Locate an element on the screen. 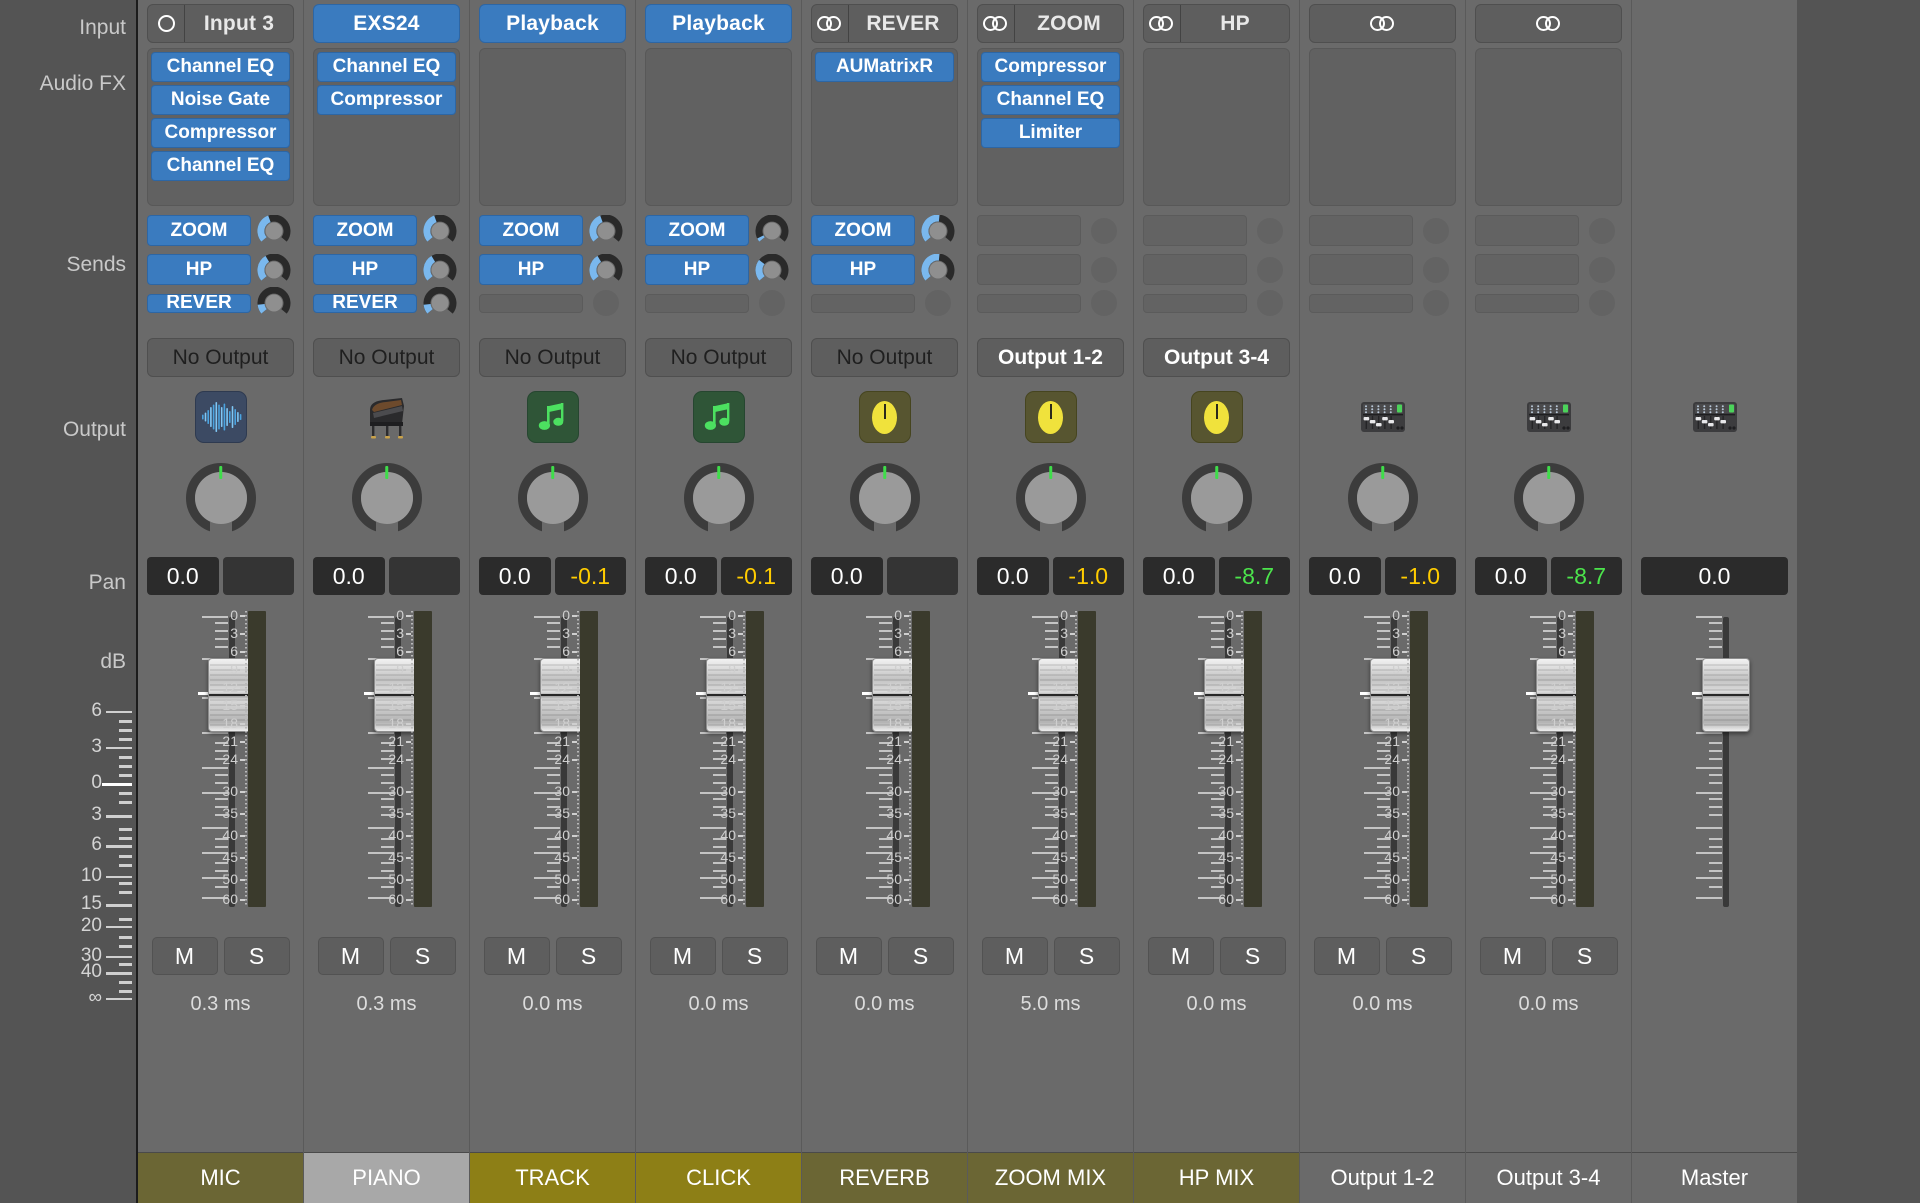 The width and height of the screenshot is (1920, 1203). audio-fx-slots: AUMatrixR is located at coordinates (884, 127).